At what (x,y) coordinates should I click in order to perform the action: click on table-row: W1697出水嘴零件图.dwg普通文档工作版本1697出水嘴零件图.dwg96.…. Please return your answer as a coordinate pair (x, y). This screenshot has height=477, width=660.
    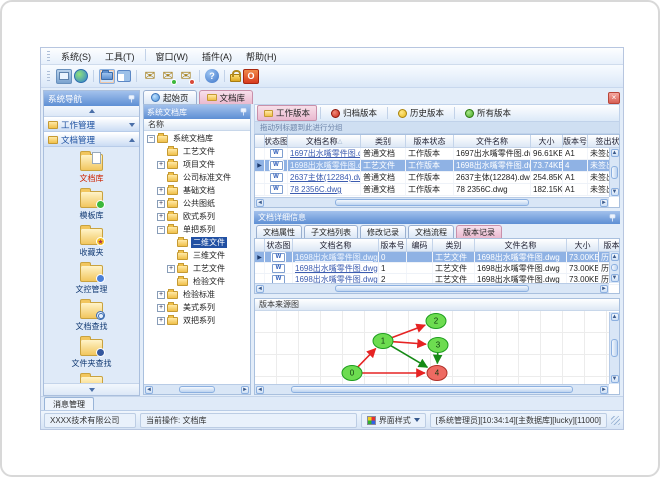
    Looking at the image, I should click on (437, 154).